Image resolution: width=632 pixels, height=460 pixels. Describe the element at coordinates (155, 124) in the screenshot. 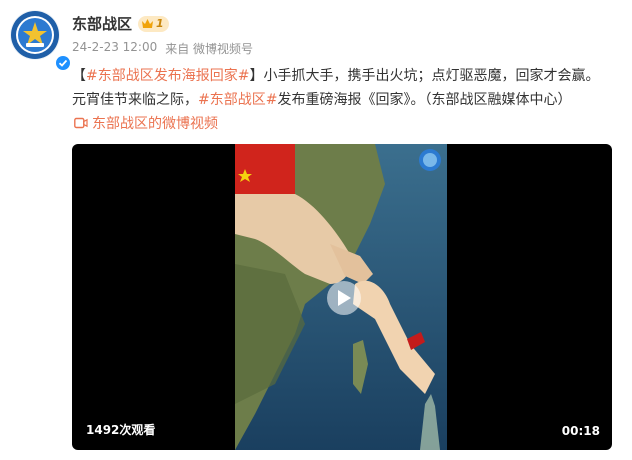

I see `video-link-label: 东部战区的微博视频` at that location.